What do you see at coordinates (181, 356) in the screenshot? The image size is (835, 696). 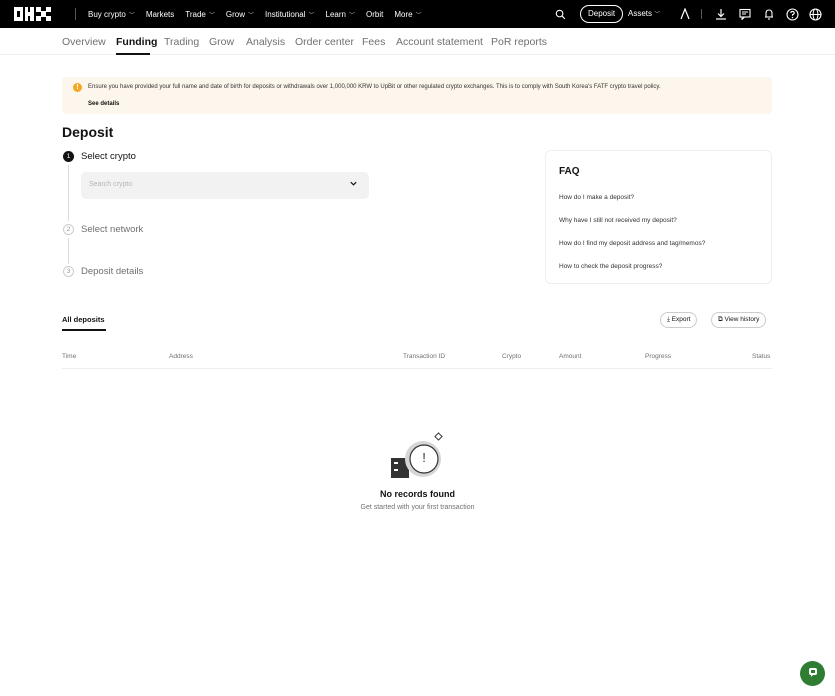 I see `column-header-address: Address` at bounding box center [181, 356].